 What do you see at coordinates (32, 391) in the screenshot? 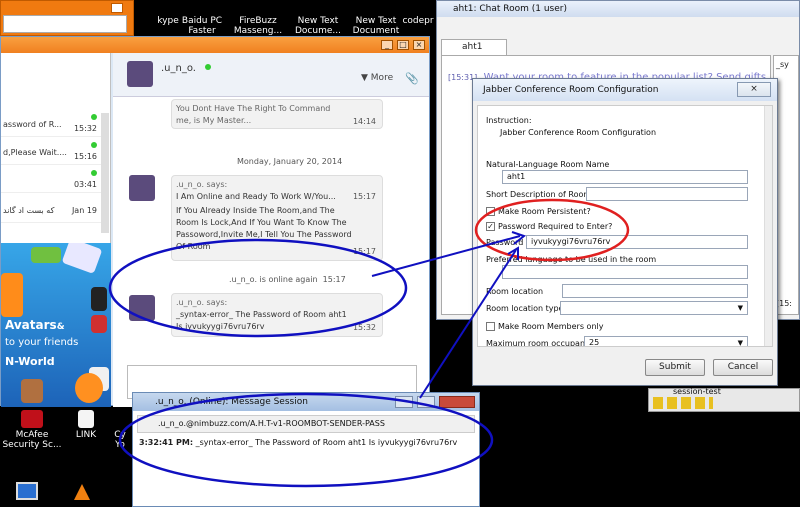
I see `rabbit-icon` at bounding box center [32, 391].